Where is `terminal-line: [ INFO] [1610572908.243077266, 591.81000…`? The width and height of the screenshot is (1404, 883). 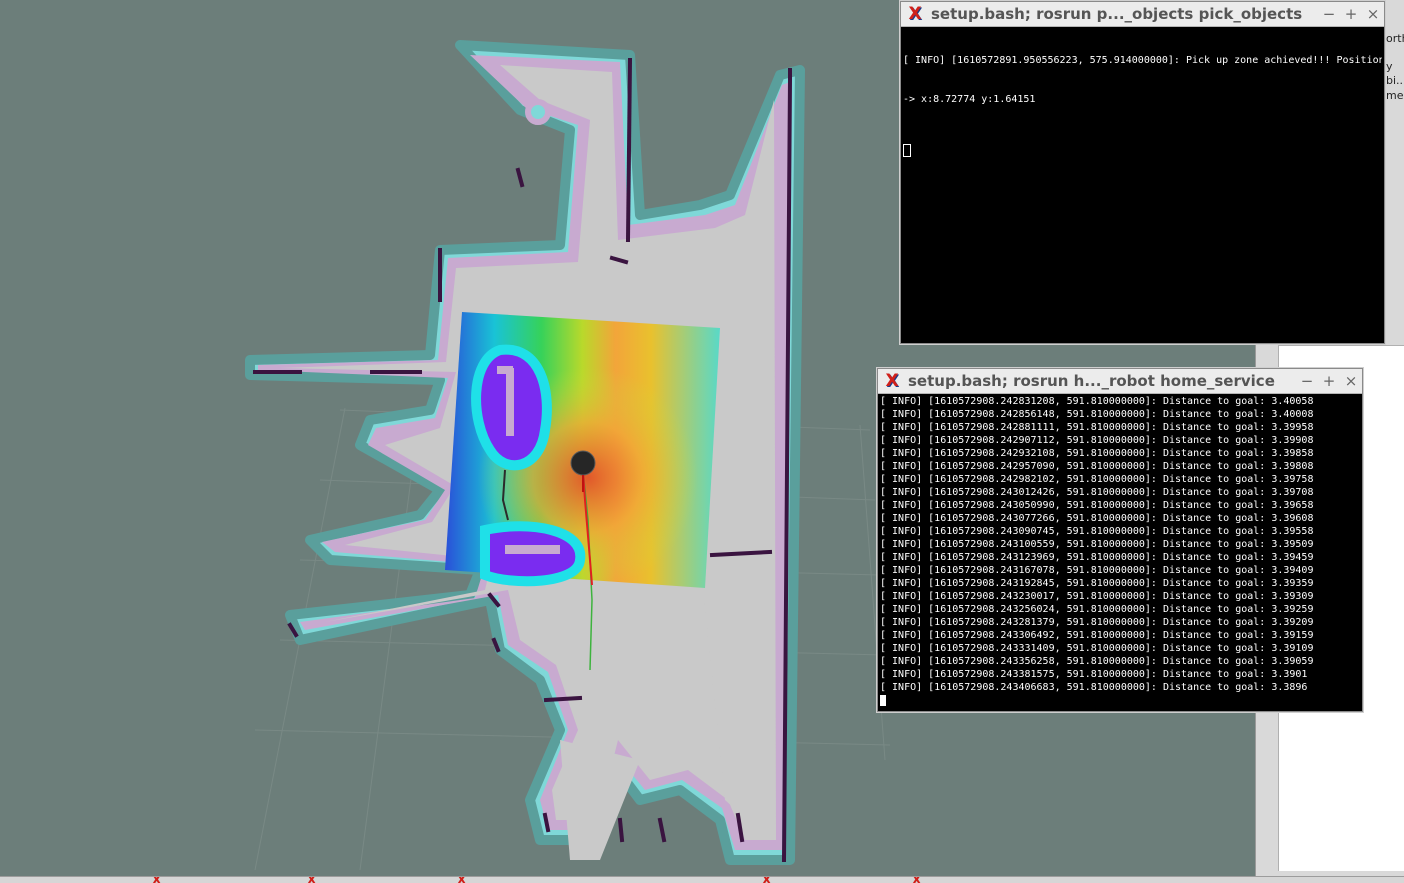
terminal-line: [ INFO] [1610572908.243077266, 591.81000… is located at coordinates (1097, 518).